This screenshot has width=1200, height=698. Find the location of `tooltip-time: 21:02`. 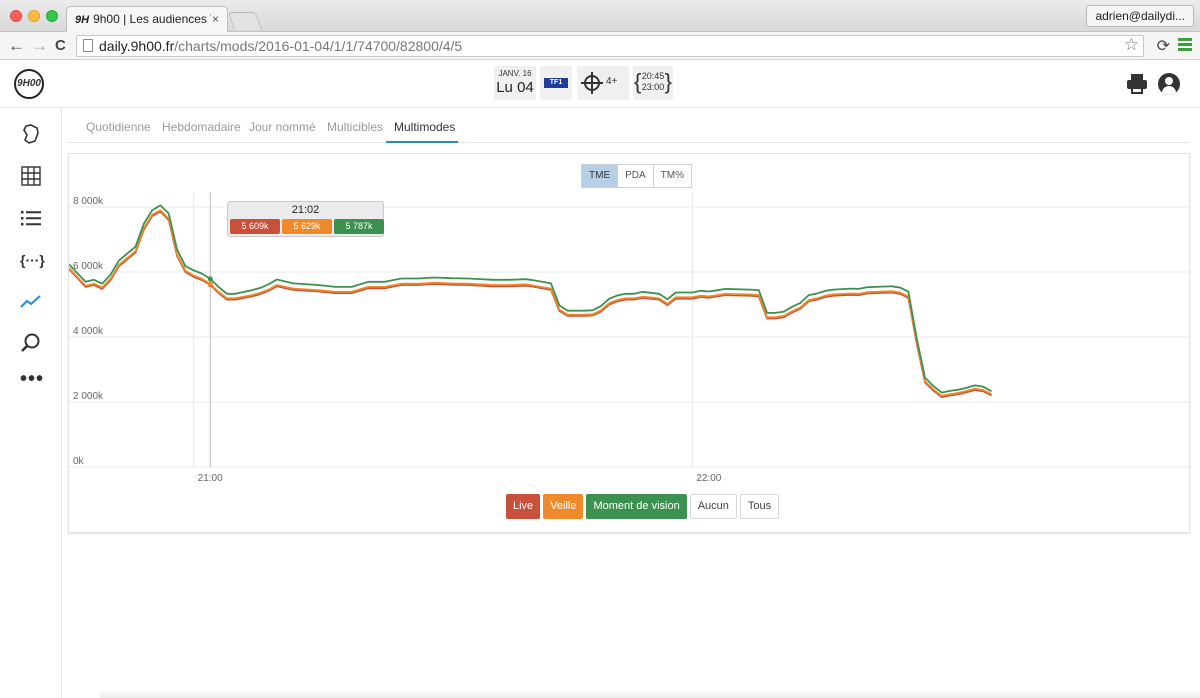

tooltip-time: 21:02 is located at coordinates (305, 210).